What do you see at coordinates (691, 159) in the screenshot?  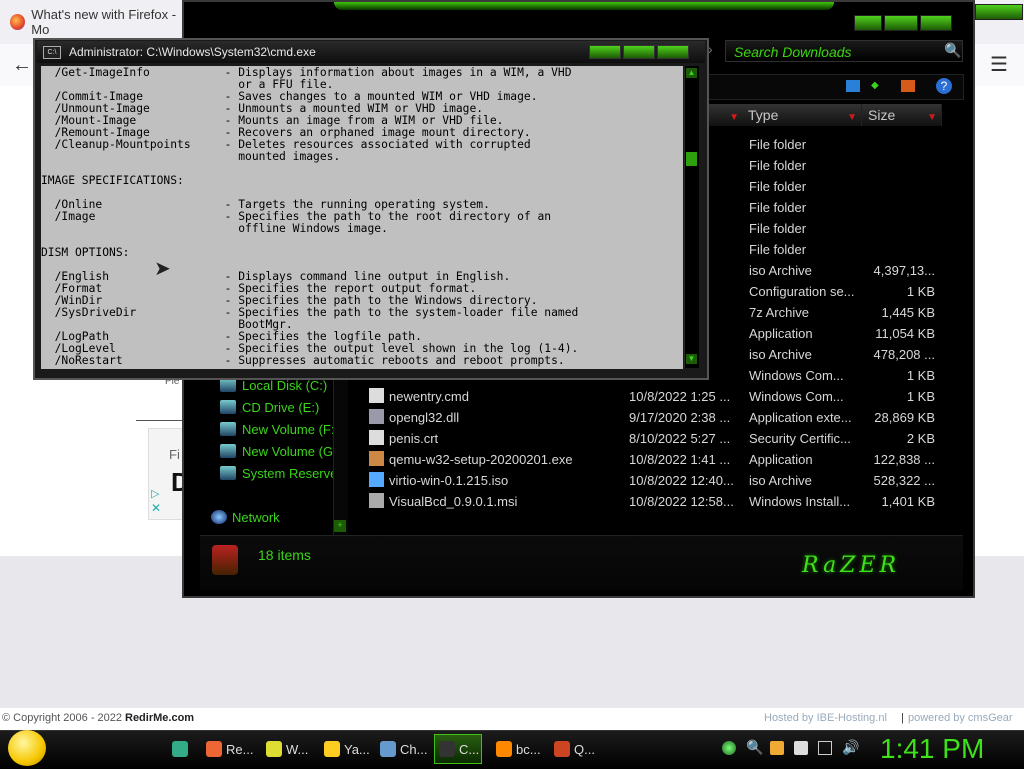 I see `scroll-thumb` at bounding box center [691, 159].